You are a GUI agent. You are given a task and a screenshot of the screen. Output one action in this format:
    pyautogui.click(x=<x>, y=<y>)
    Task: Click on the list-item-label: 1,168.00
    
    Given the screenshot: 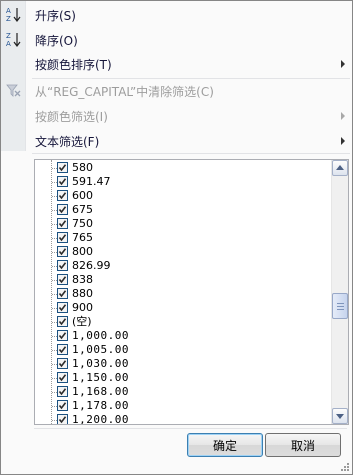 What is the action you would take?
    pyautogui.click(x=100, y=391)
    